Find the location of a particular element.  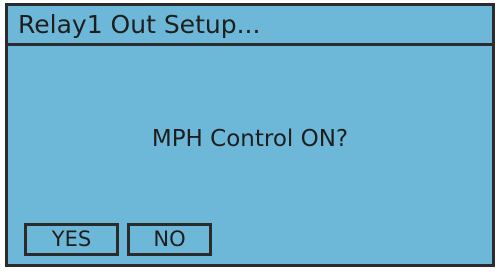

confirmation-message: MPH Control ON? is located at coordinates (250, 139).